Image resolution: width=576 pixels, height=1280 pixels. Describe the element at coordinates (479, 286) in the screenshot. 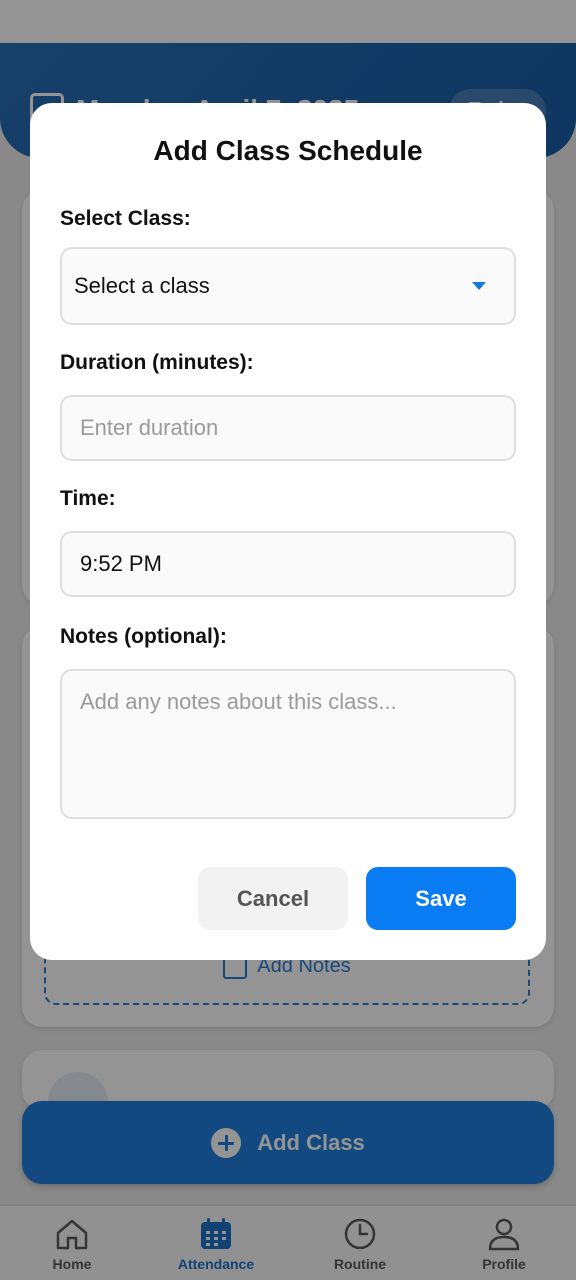

I see `chevron-down-icon` at that location.